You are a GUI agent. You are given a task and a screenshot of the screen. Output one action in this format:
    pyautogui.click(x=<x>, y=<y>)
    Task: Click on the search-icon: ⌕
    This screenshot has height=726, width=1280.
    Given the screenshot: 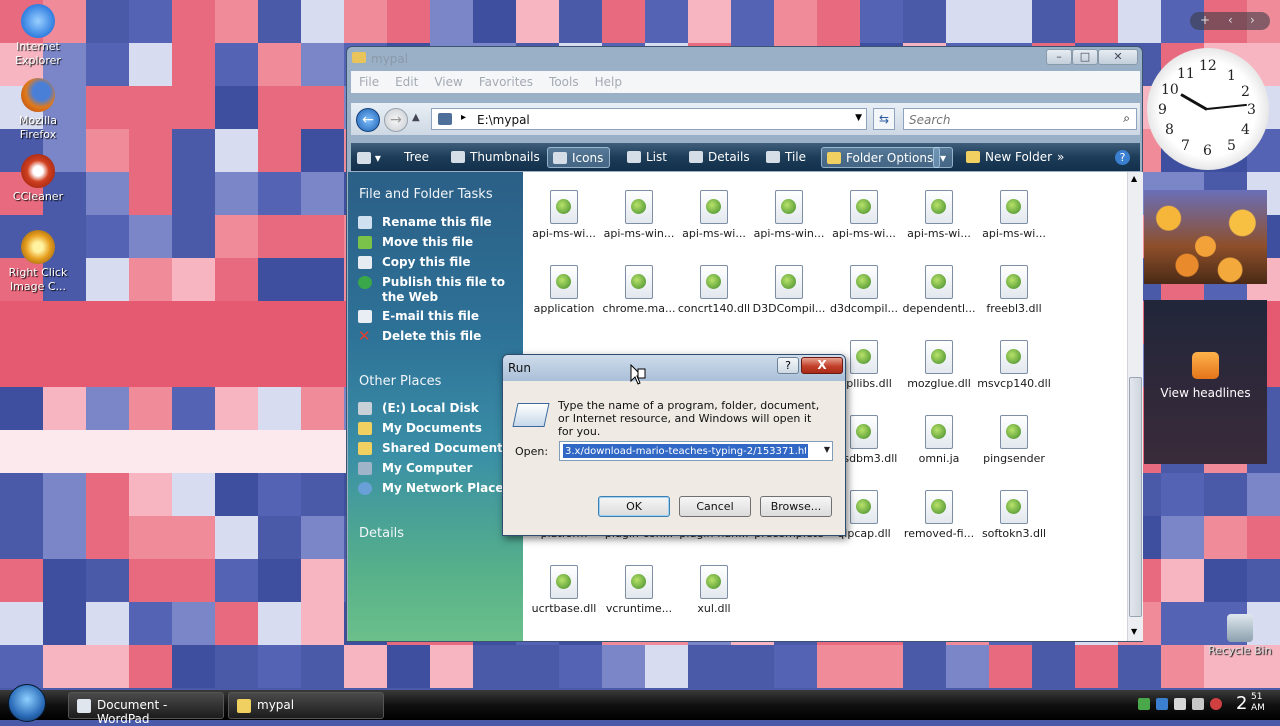 What is the action you would take?
    pyautogui.click(x=1126, y=118)
    